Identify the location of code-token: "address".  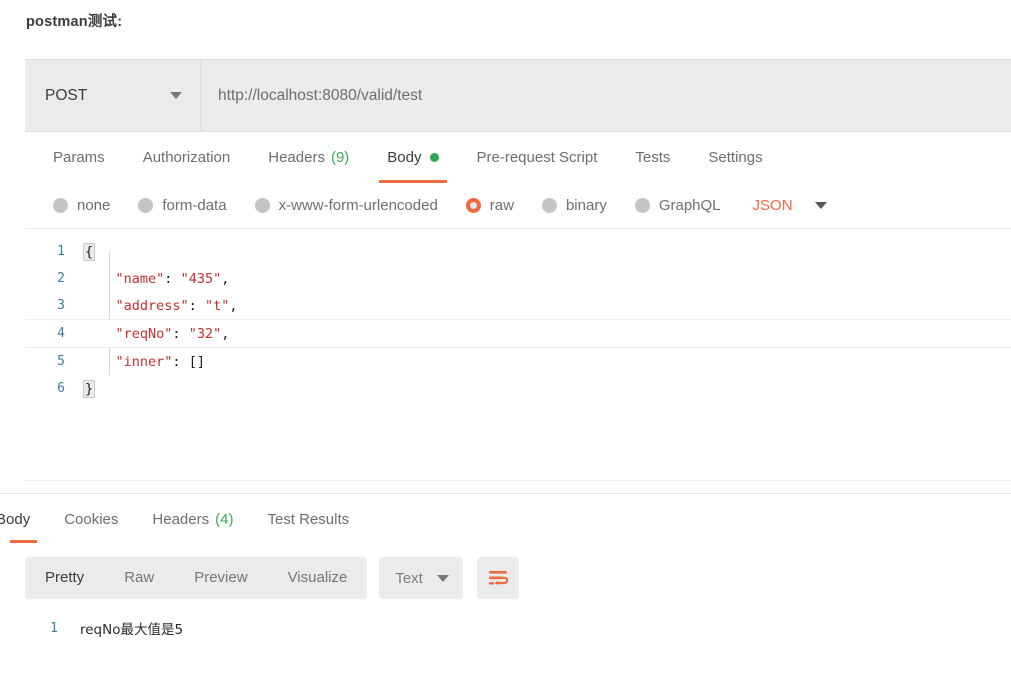
(152, 305).